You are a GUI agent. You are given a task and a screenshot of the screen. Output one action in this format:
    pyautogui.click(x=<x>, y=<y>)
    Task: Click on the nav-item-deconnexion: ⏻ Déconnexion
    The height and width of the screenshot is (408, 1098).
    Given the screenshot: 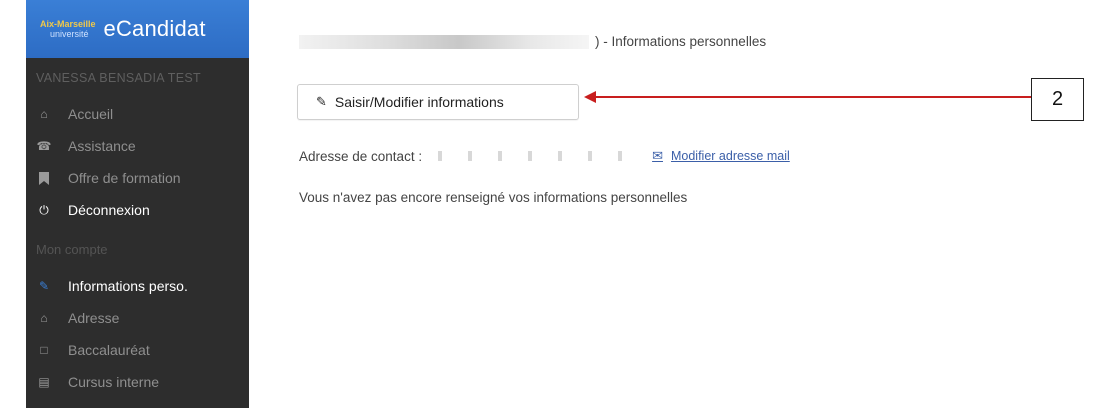 What is the action you would take?
    pyautogui.click(x=137, y=210)
    